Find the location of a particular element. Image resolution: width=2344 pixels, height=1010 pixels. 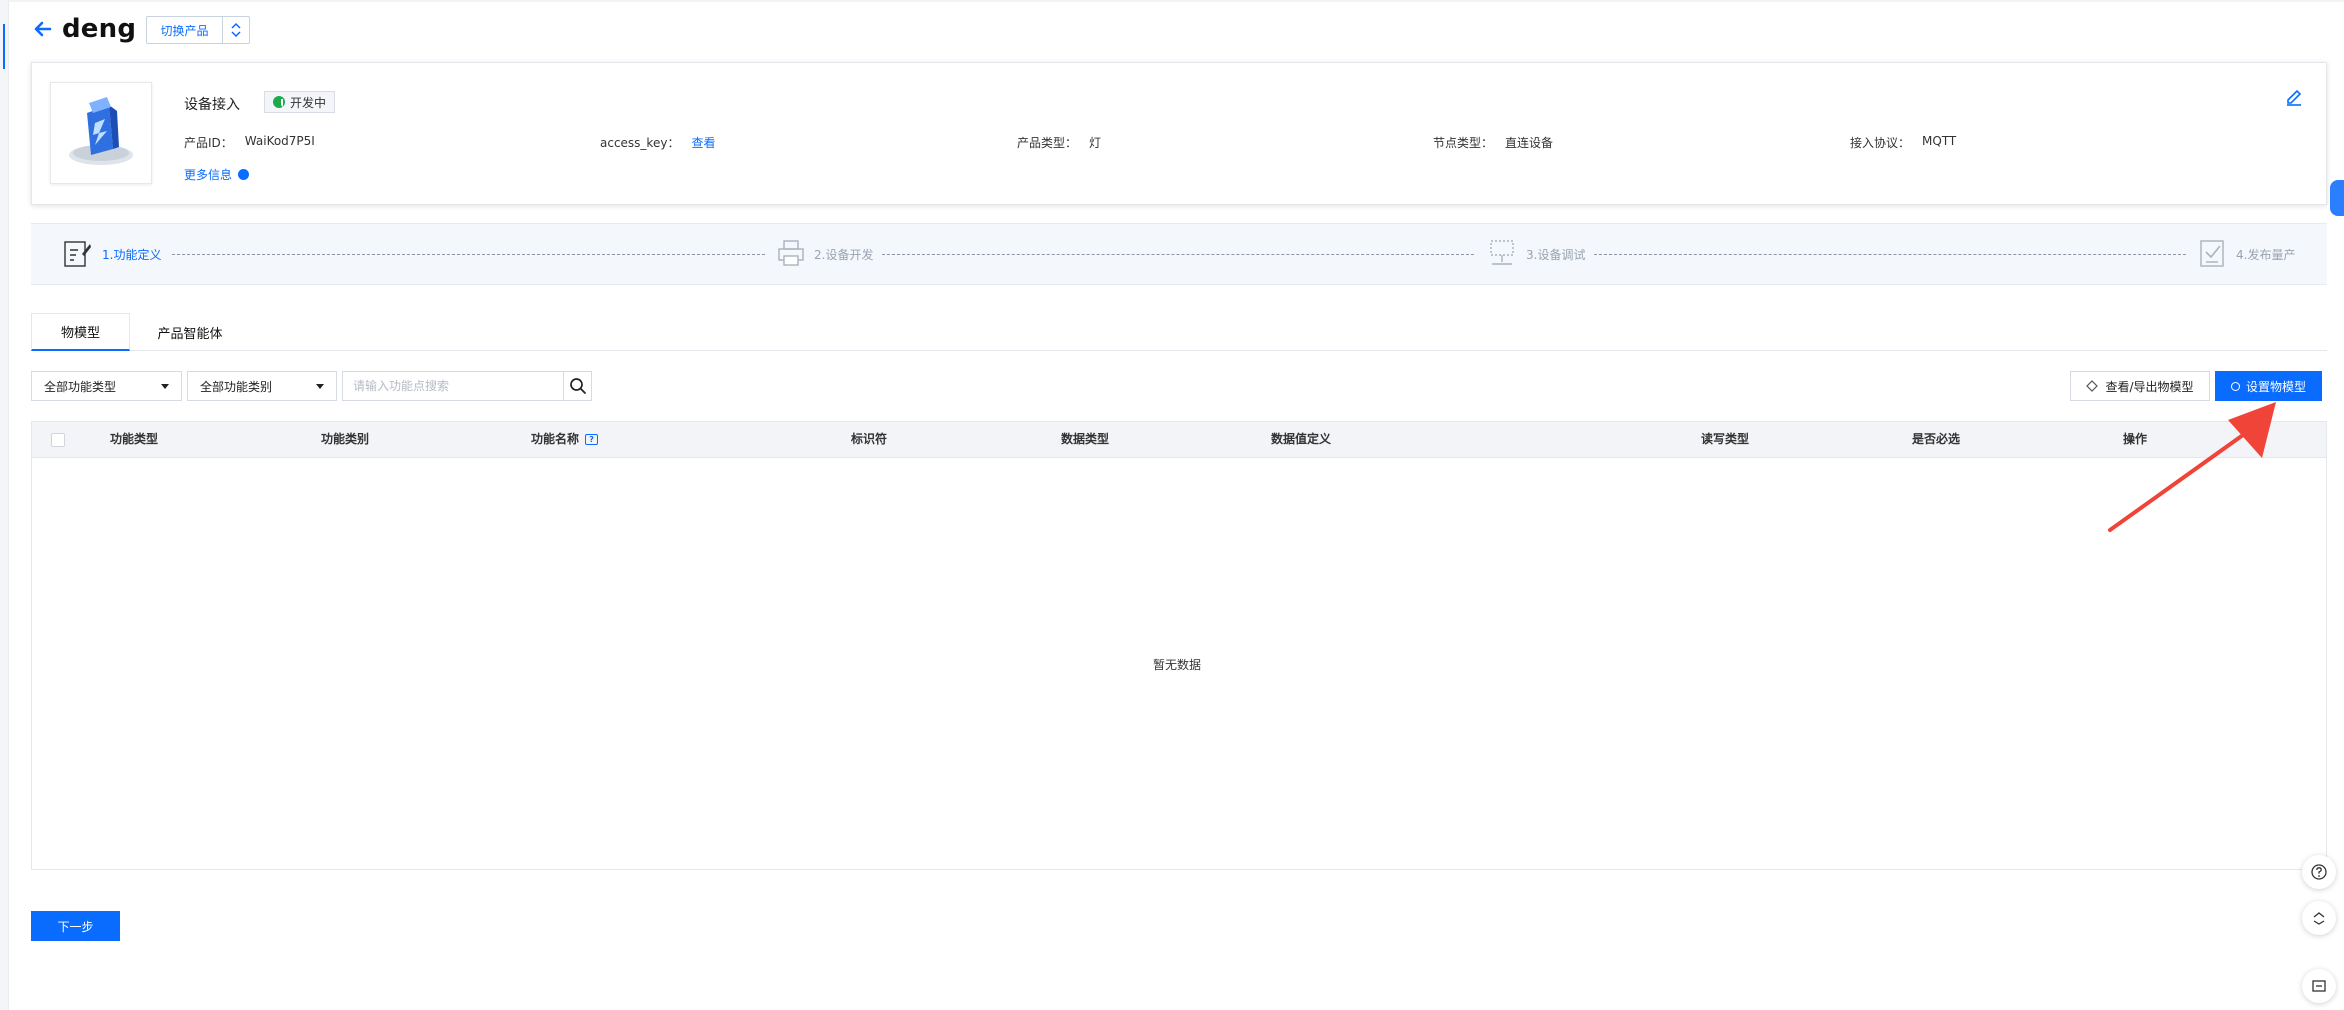

chevron-down-icon is located at coordinates (244, 174).